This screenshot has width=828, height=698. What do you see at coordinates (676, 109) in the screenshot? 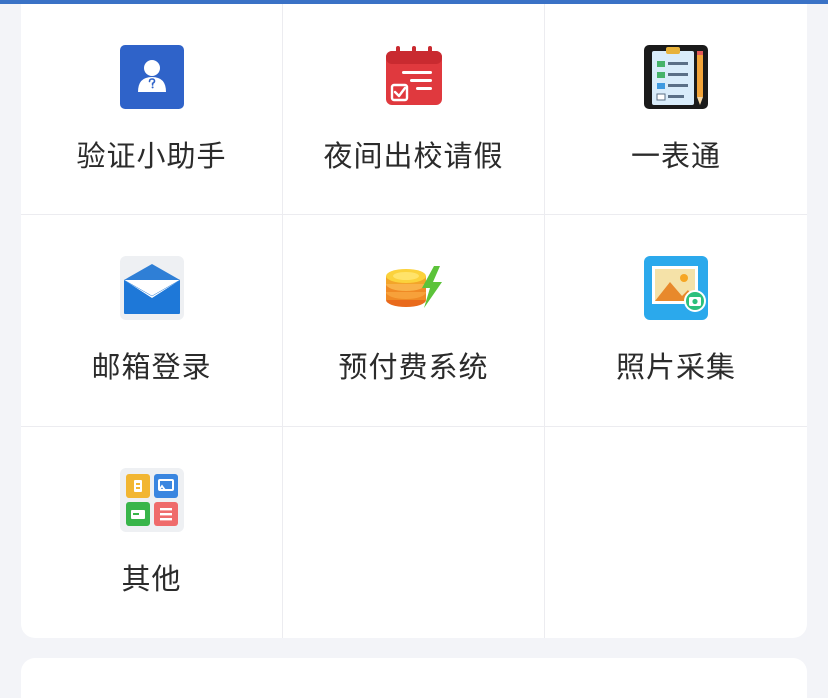
I see `service-one-form: 一表通` at bounding box center [676, 109].